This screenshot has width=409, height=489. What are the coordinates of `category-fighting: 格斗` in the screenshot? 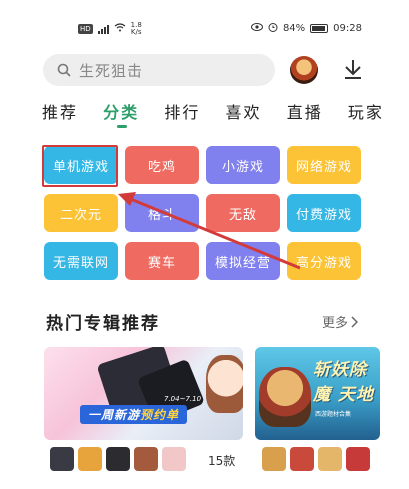 It's located at (162, 213).